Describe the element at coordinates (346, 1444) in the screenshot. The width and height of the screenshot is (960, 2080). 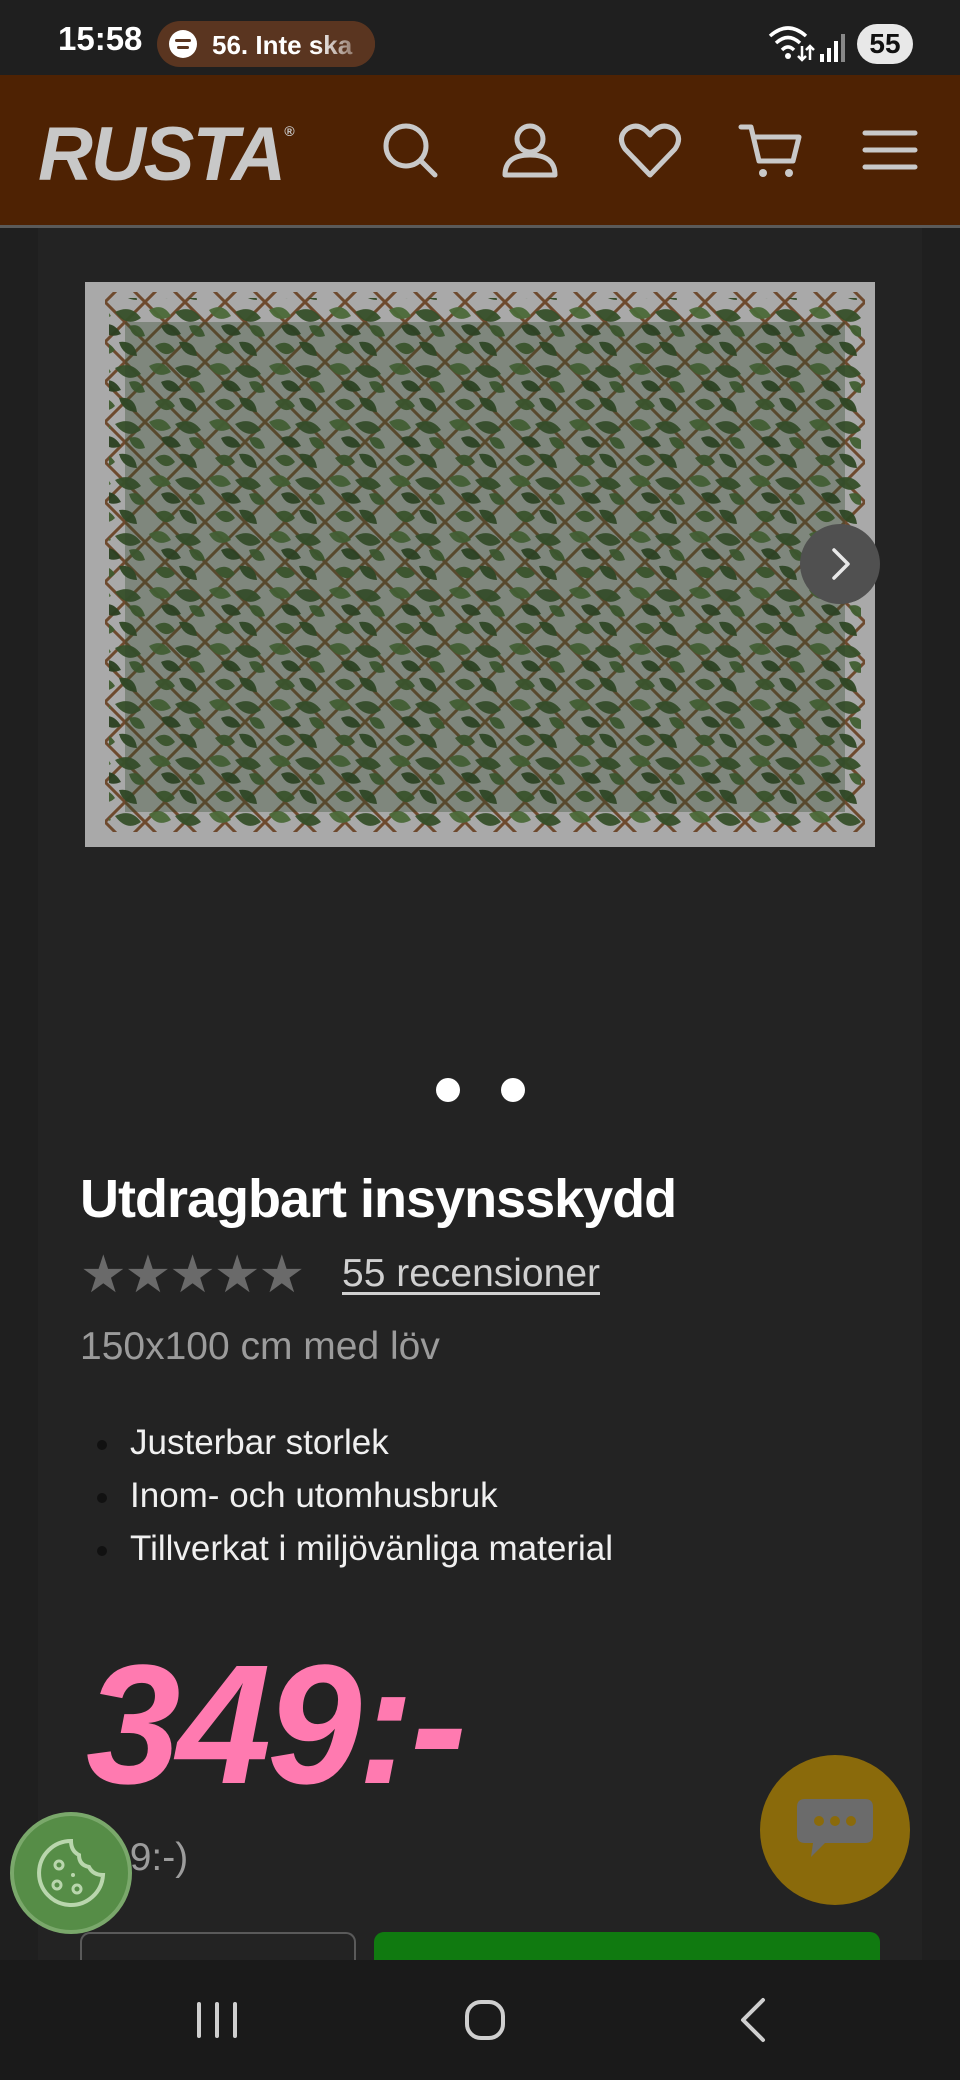
I see `list-item: Justerbar storlek` at that location.